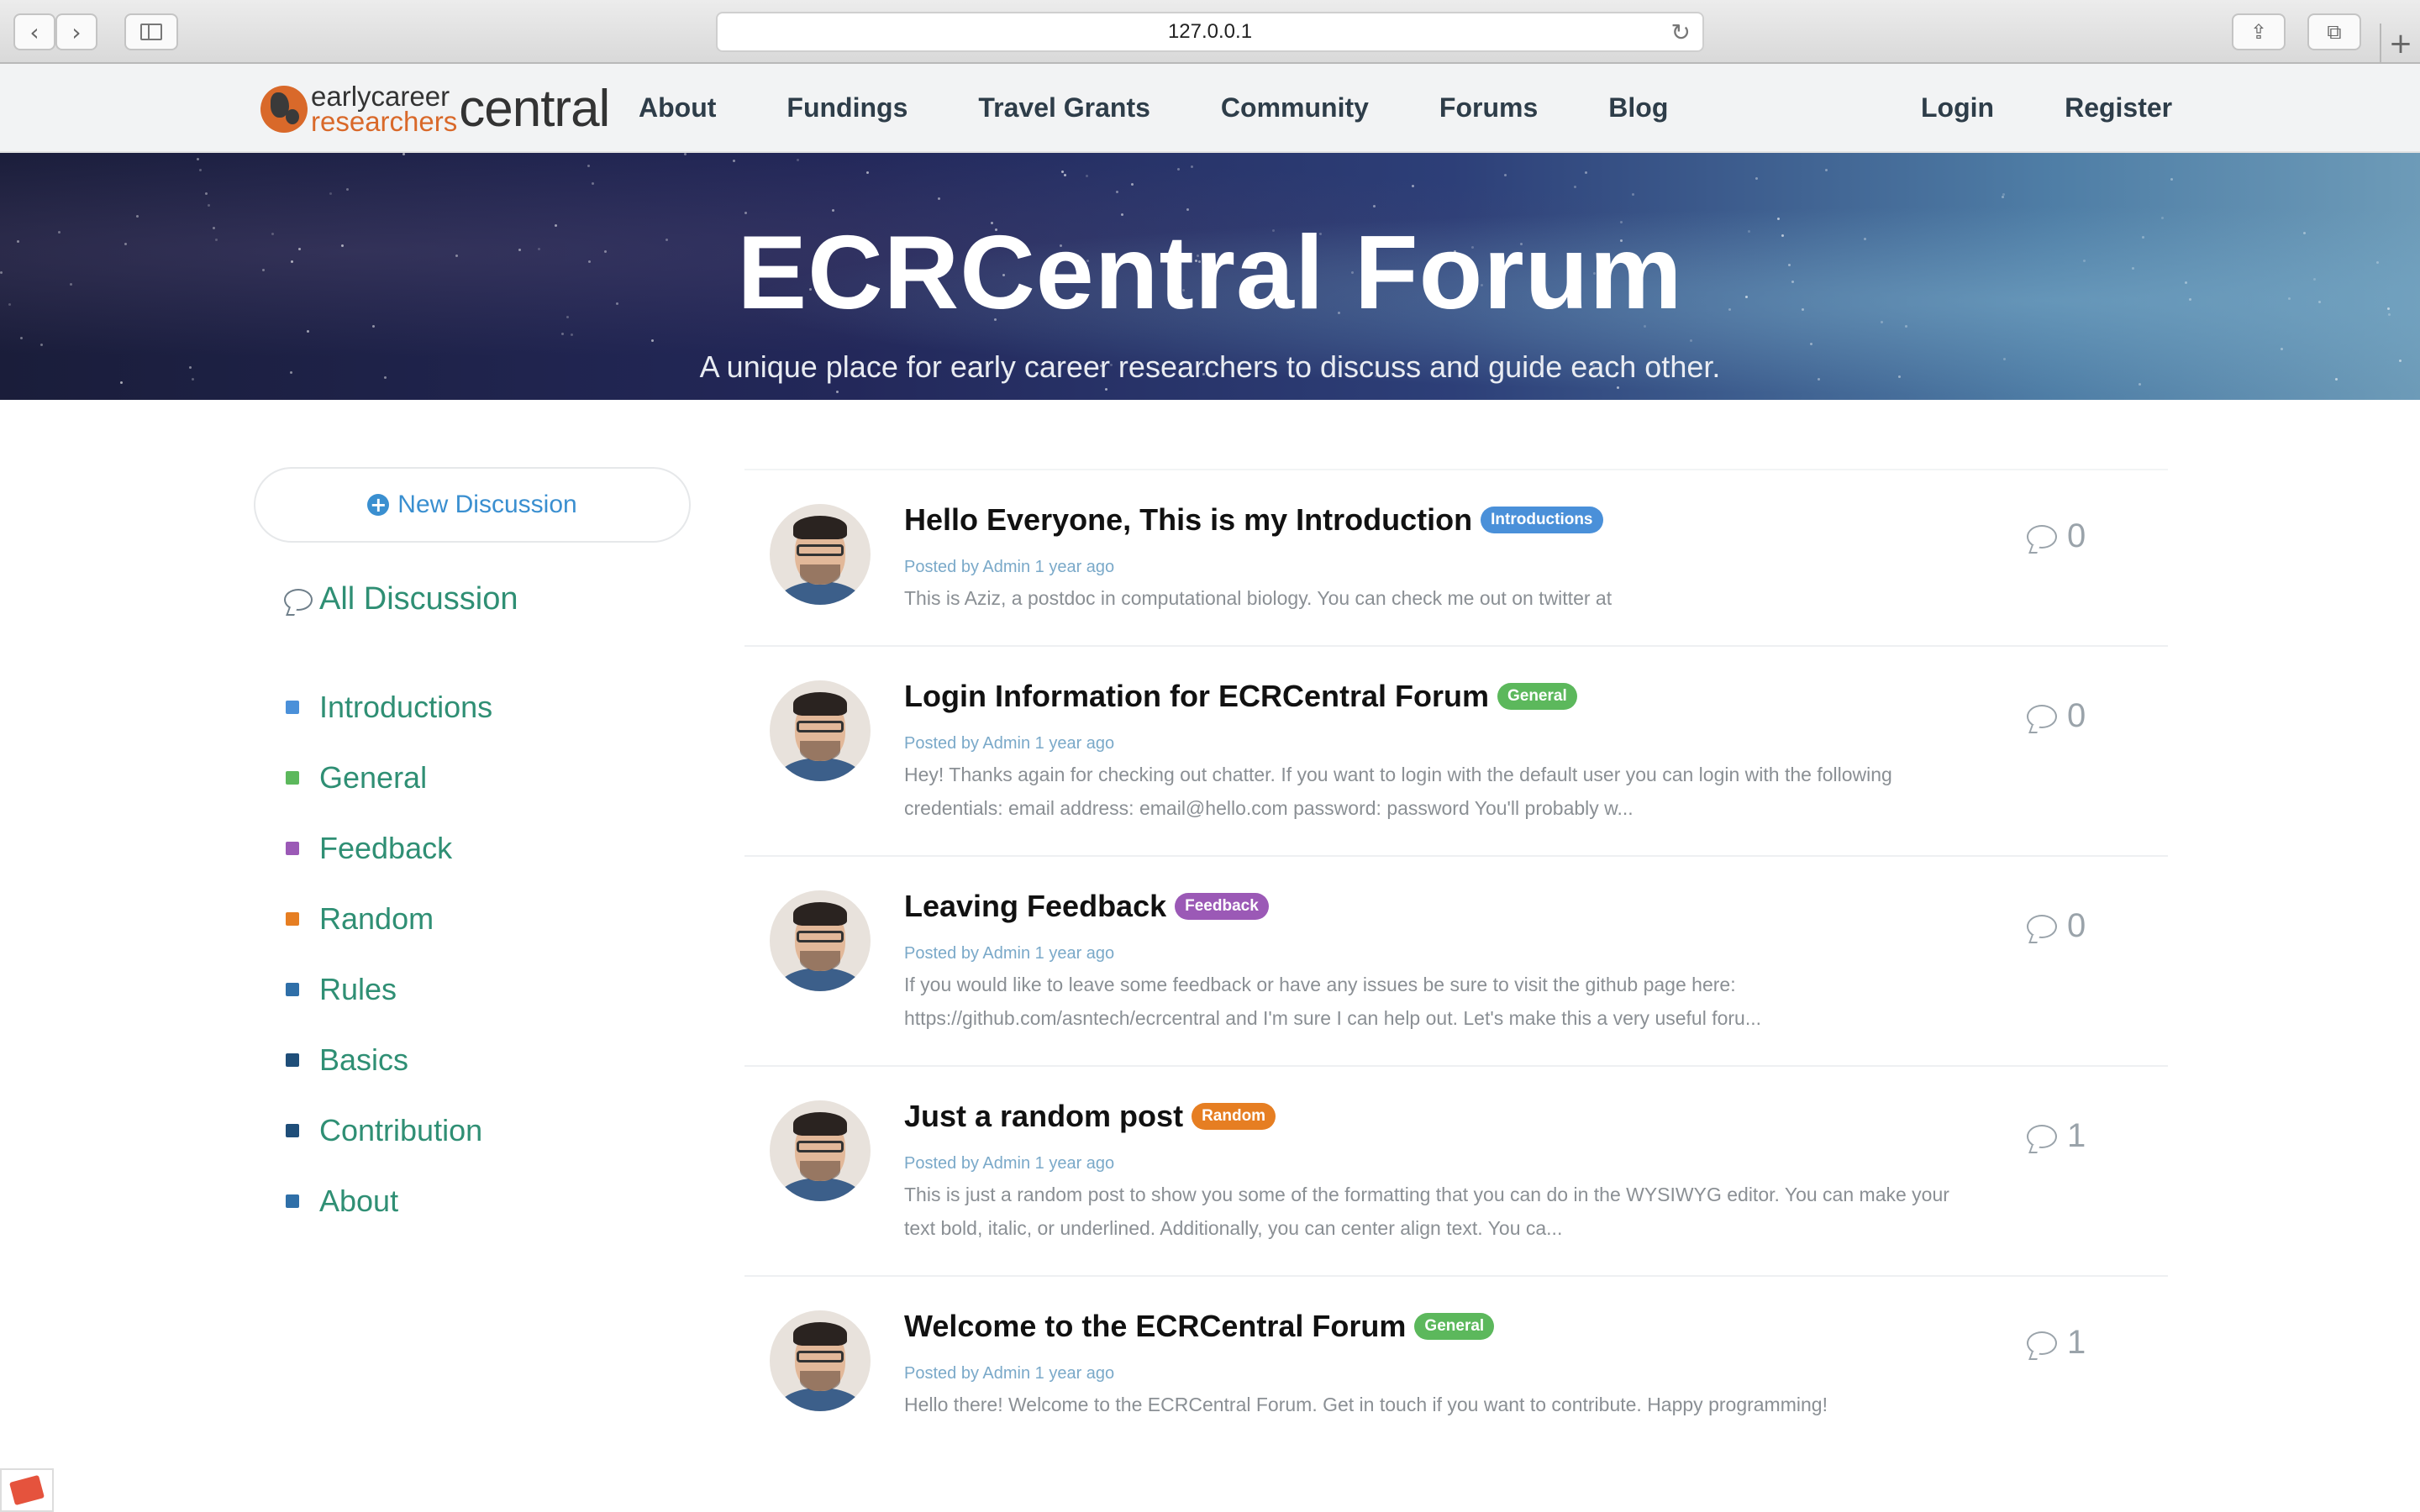 The image size is (2420, 1512). Describe the element at coordinates (1542, 520) in the screenshot. I see `category-badge: Introductions` at that location.